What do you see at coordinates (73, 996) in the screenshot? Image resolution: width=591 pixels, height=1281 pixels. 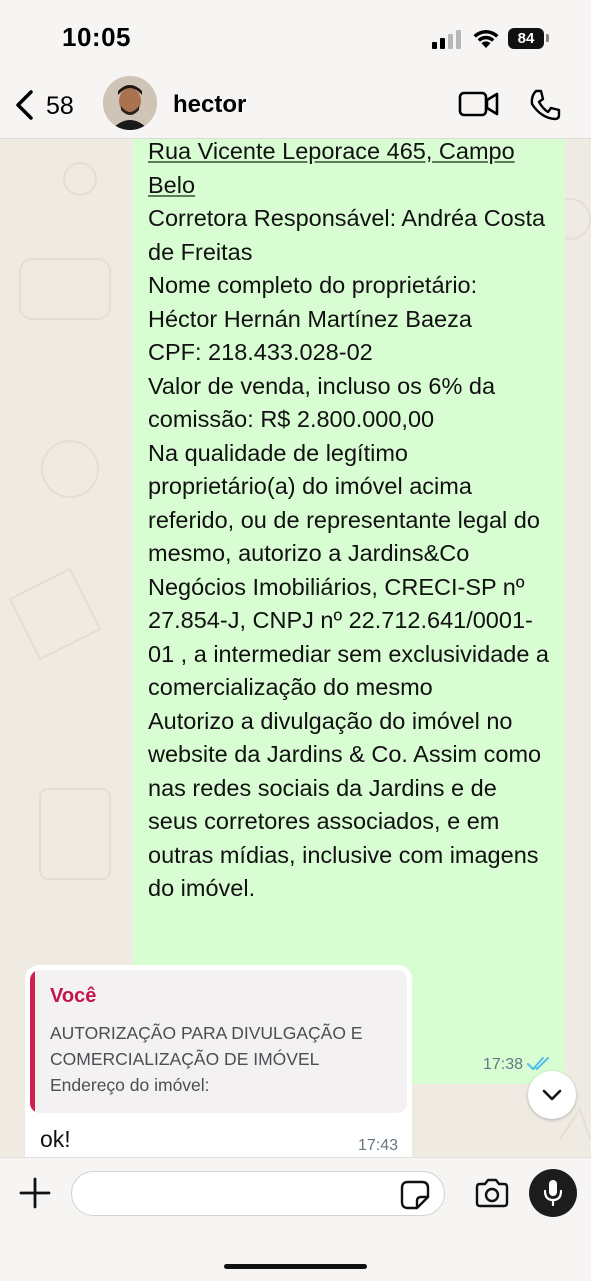 I see `quote-author: Você` at bounding box center [73, 996].